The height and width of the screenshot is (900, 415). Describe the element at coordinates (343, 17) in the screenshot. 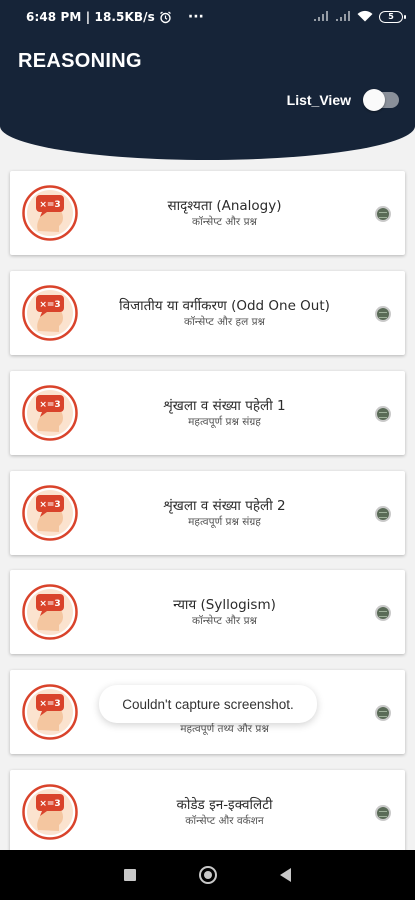

I see `signal-2-icon` at that location.